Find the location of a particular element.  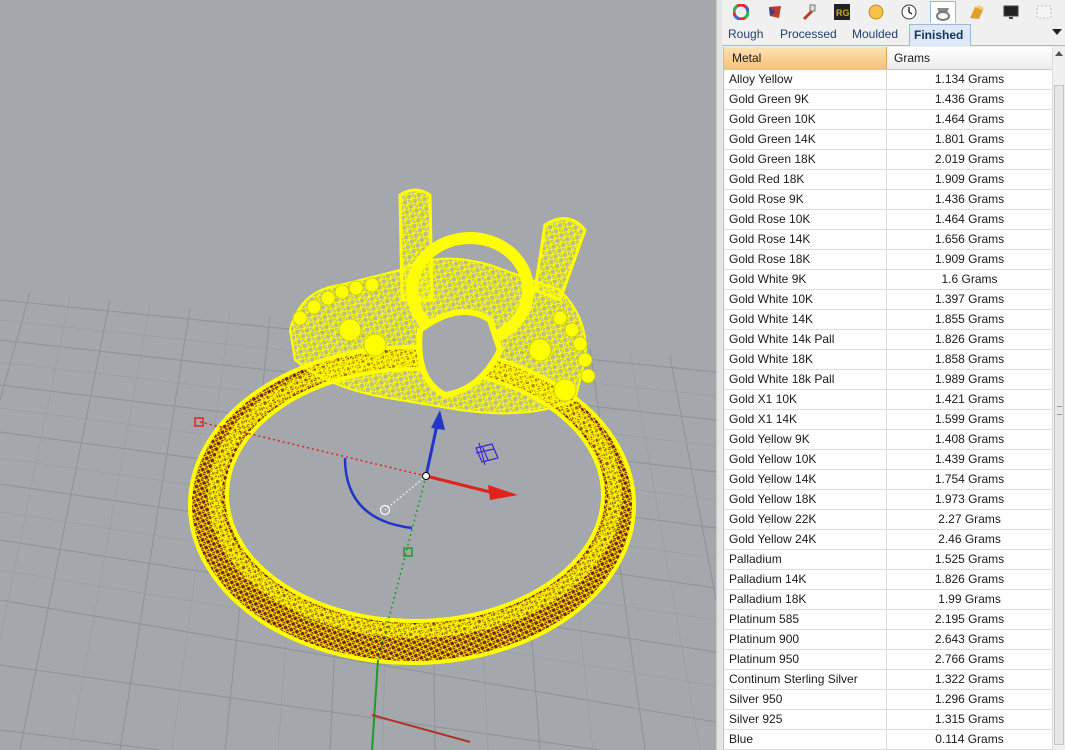

table-row: Gold X1 10K 1.421 Grams is located at coordinates (888, 400).